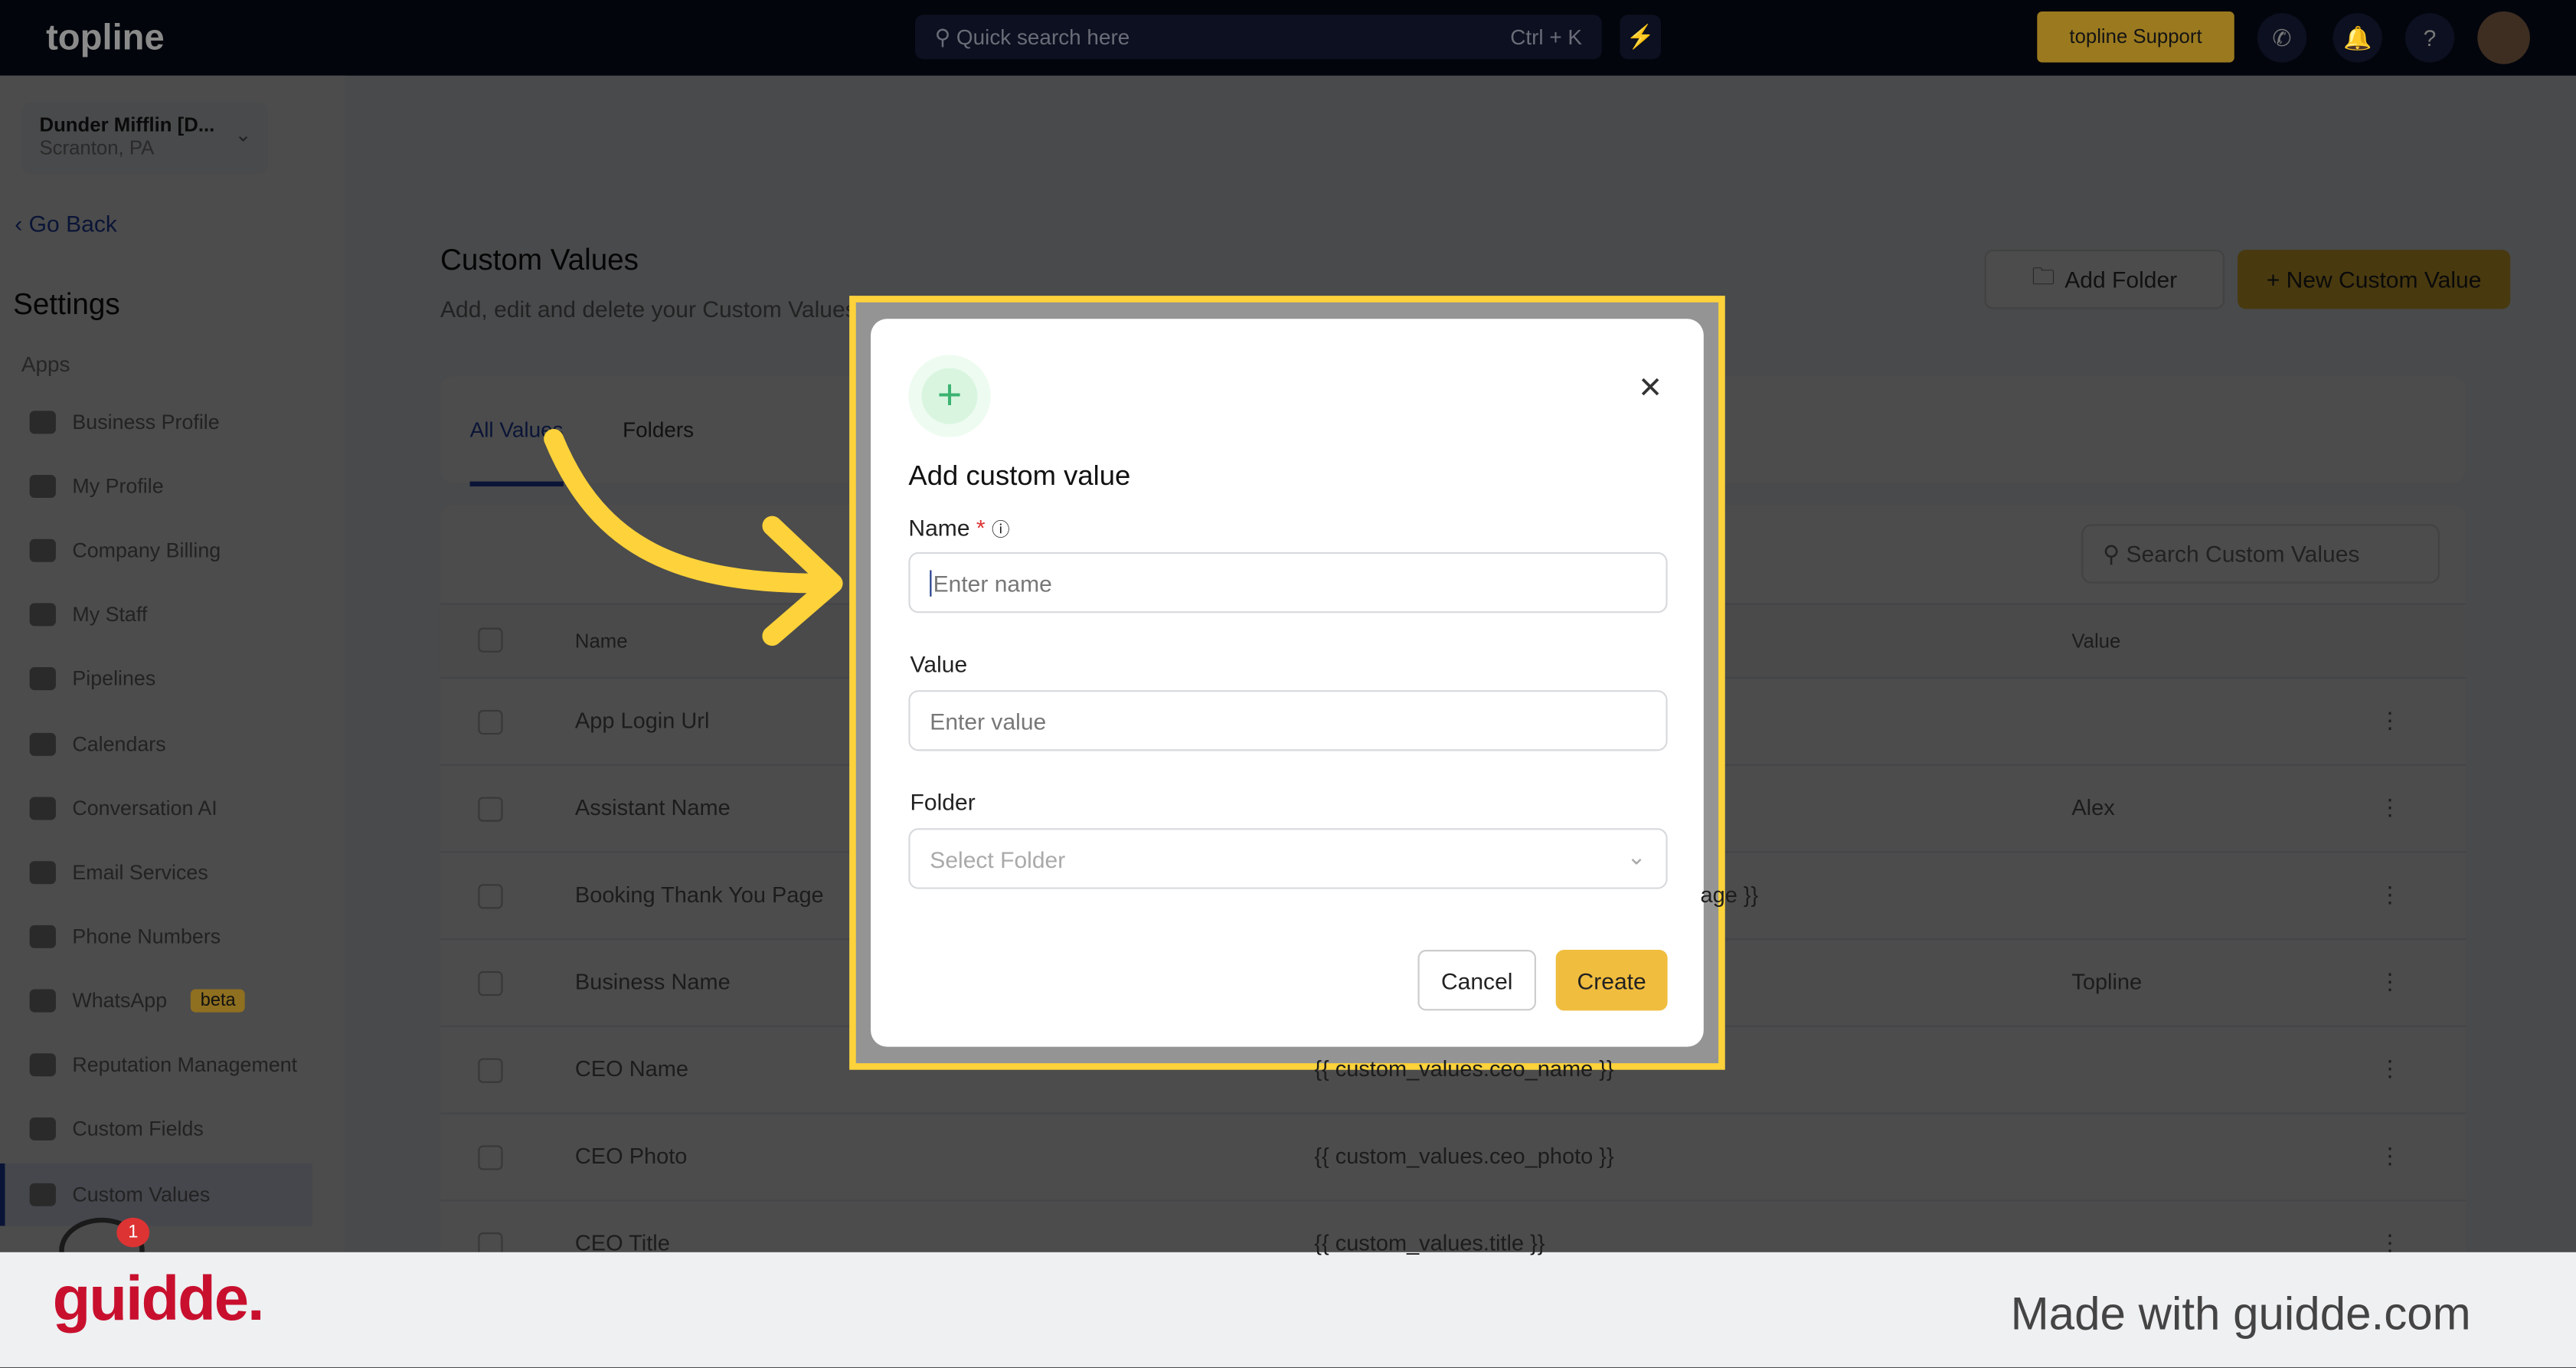 Image resolution: width=2576 pixels, height=1368 pixels. Describe the element at coordinates (138, 1129) in the screenshot. I see `sidebar-item-label: Custom Fields` at that location.